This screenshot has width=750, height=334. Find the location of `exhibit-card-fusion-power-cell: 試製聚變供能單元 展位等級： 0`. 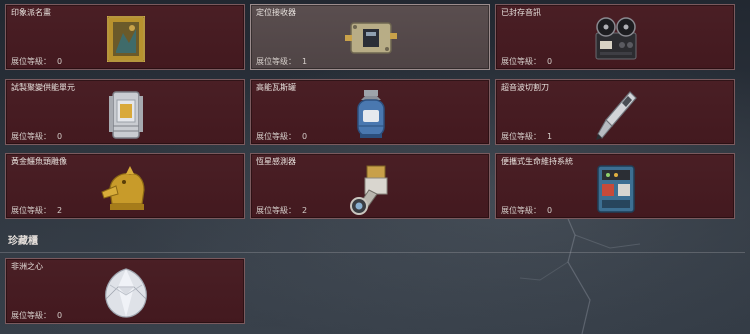

exhibit-card-fusion-power-cell: 試製聚變供能單元 展位等級： 0 is located at coordinates (125, 112).